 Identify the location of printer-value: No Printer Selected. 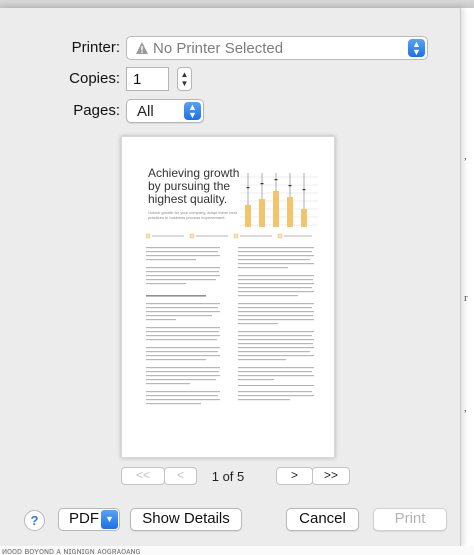
(218, 48).